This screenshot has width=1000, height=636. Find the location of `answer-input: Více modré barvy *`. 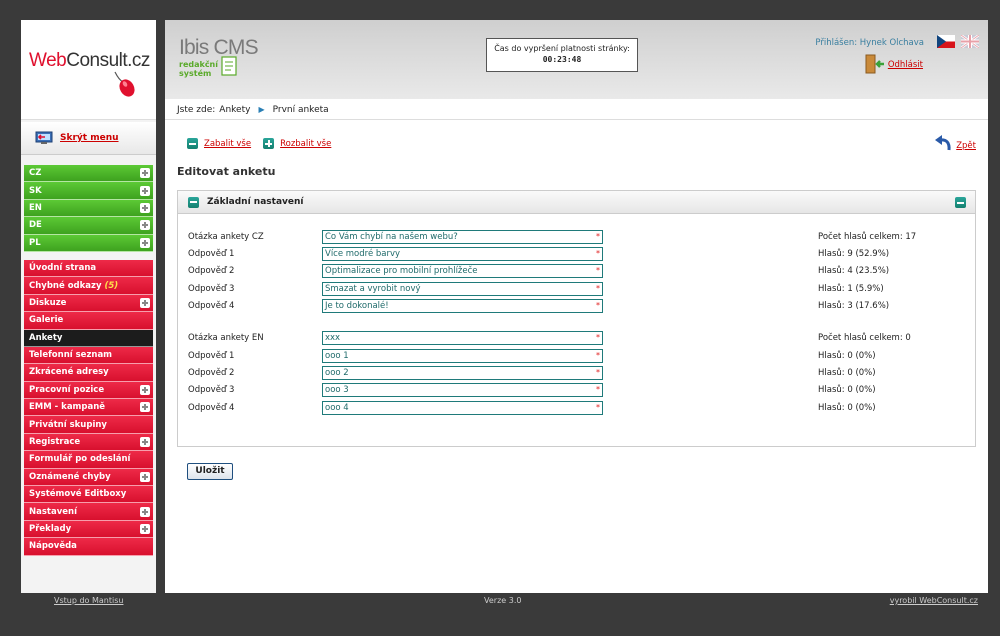

answer-input: Více modré barvy * is located at coordinates (462, 254).